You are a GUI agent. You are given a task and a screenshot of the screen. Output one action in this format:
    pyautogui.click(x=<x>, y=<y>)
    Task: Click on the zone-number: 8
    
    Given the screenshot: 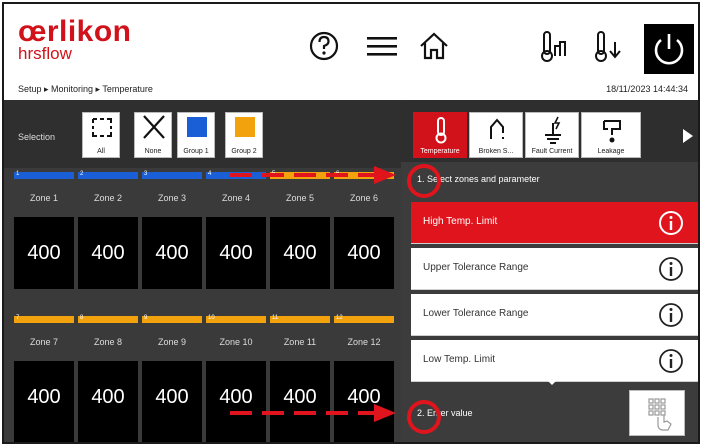 What is the action you would take?
    pyautogui.click(x=82, y=318)
    